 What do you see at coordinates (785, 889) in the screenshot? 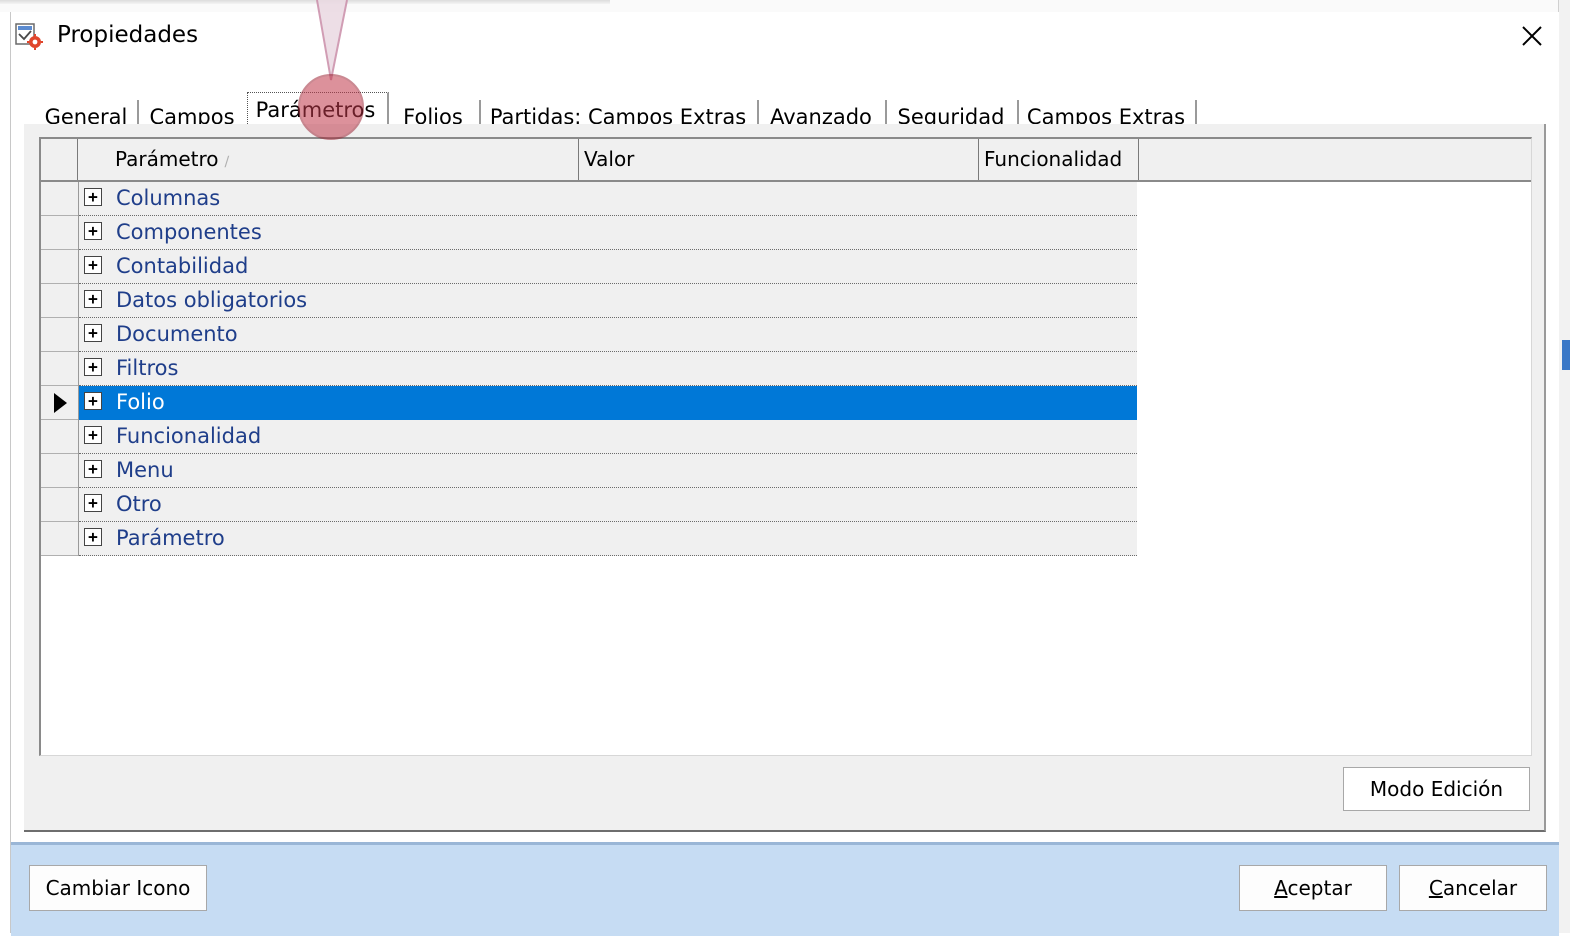
I see `dialog-footer: Cambiar Icono Aceptar Cancelar` at bounding box center [785, 889].